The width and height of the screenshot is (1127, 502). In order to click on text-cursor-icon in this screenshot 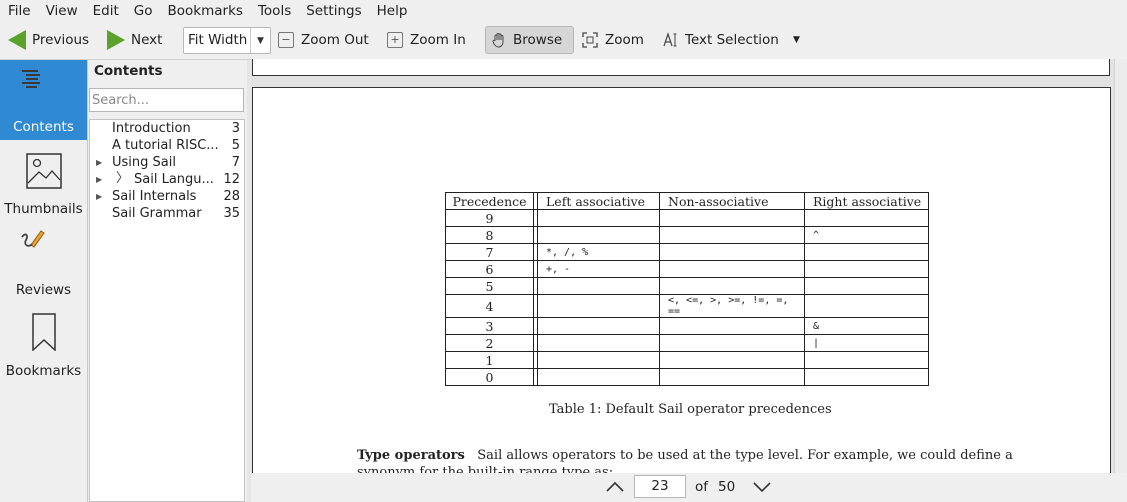, I will do `click(670, 39)`.